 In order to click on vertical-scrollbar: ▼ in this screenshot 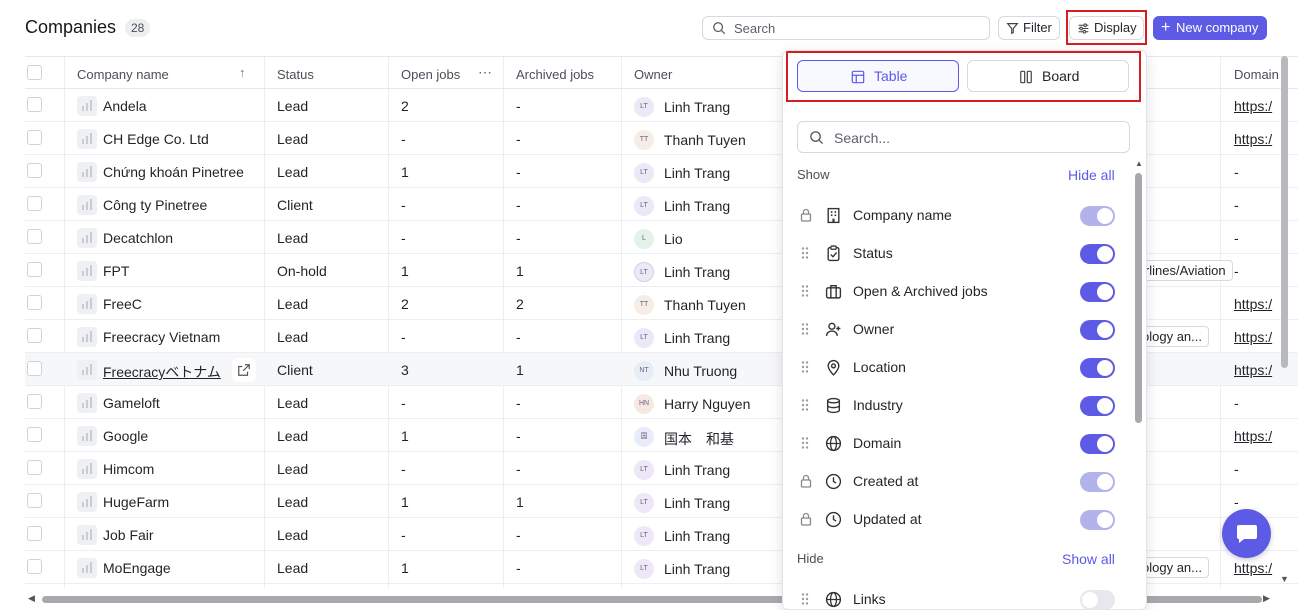, I will do `click(1285, 321)`.